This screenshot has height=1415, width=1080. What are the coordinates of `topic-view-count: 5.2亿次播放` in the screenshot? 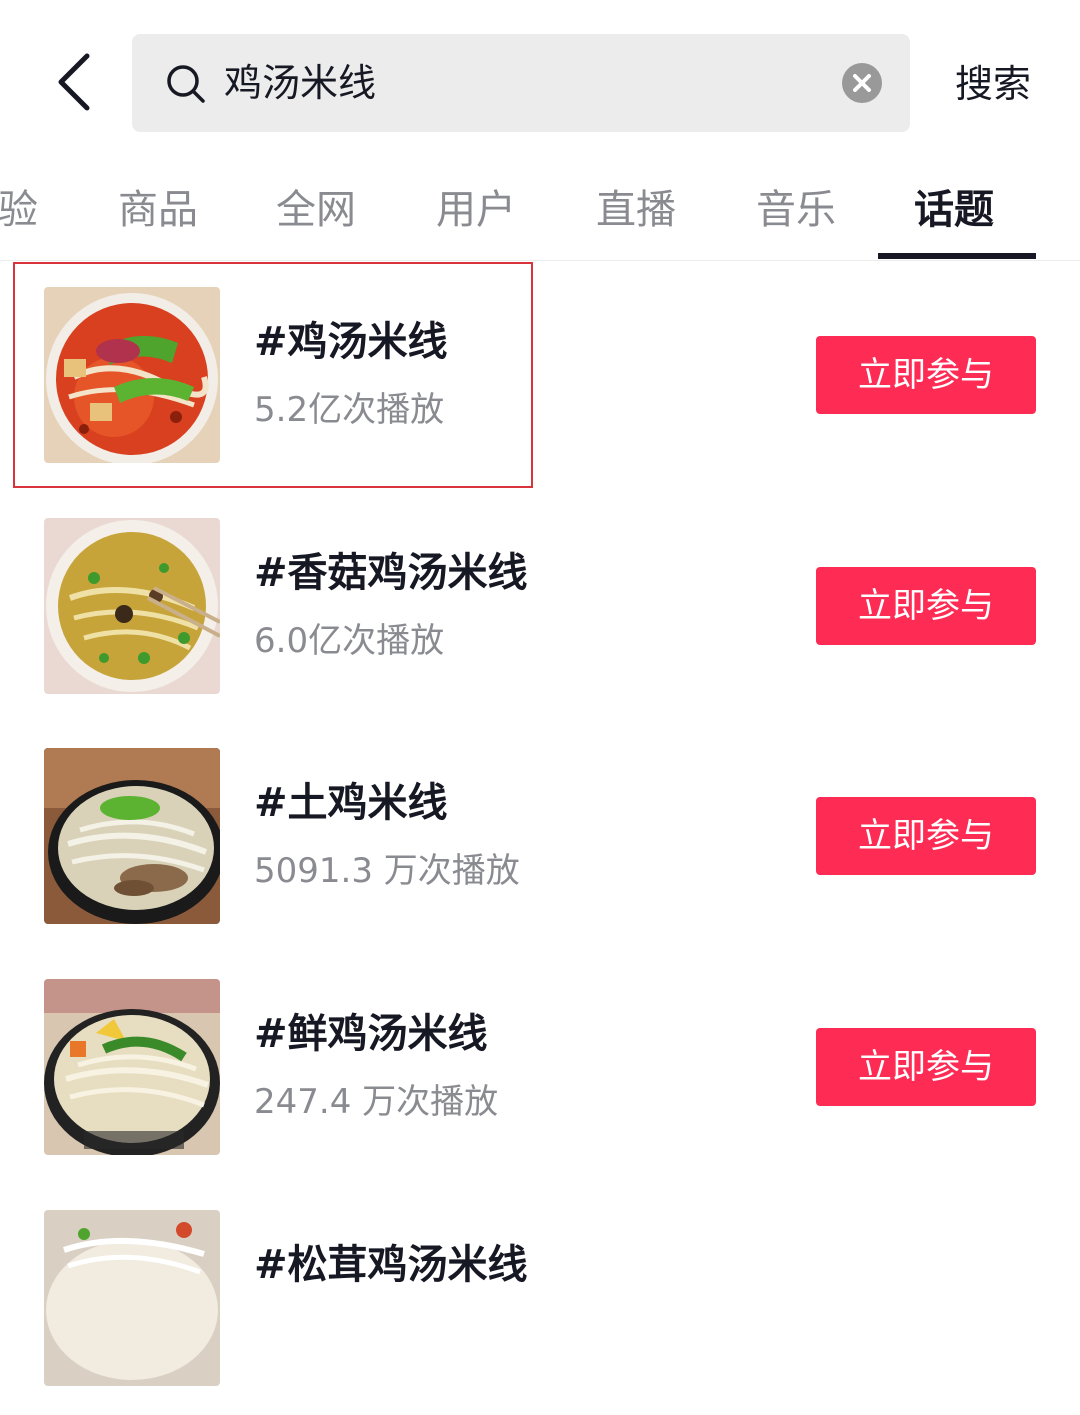 It's located at (349, 410).